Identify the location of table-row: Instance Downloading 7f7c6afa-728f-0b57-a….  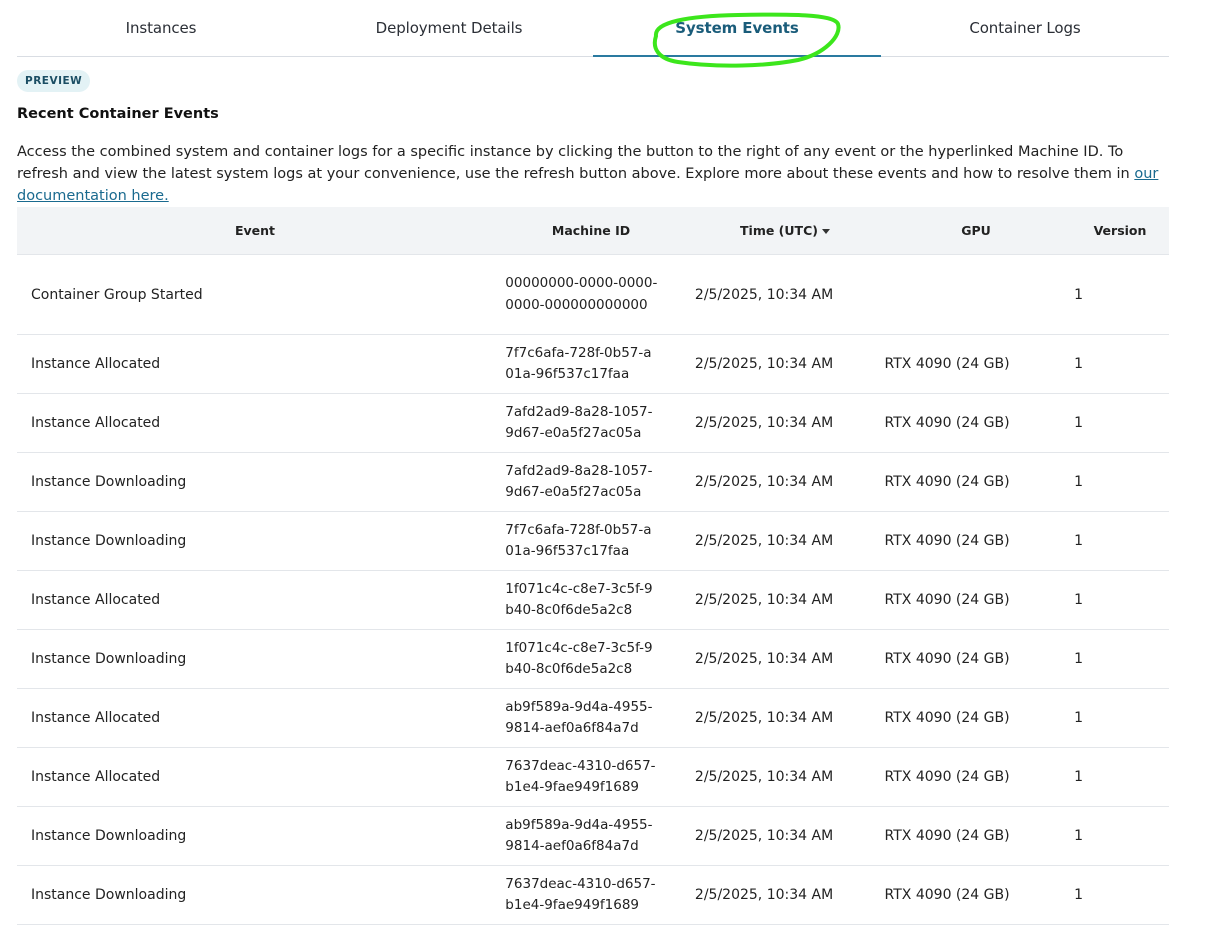
(593, 541).